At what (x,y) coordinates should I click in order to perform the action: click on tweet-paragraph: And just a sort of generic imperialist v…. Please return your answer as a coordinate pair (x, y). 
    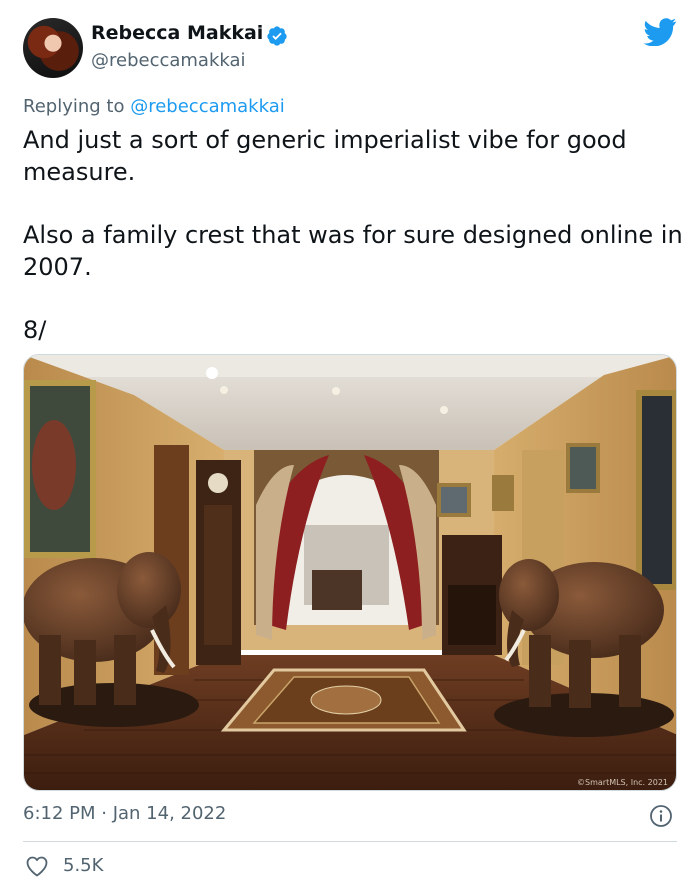
    Looking at the image, I should click on (325, 156).